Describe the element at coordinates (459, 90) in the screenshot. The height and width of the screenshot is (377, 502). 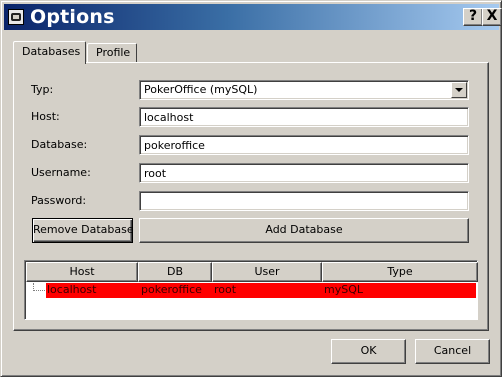
I see `chevron-down-icon` at that location.